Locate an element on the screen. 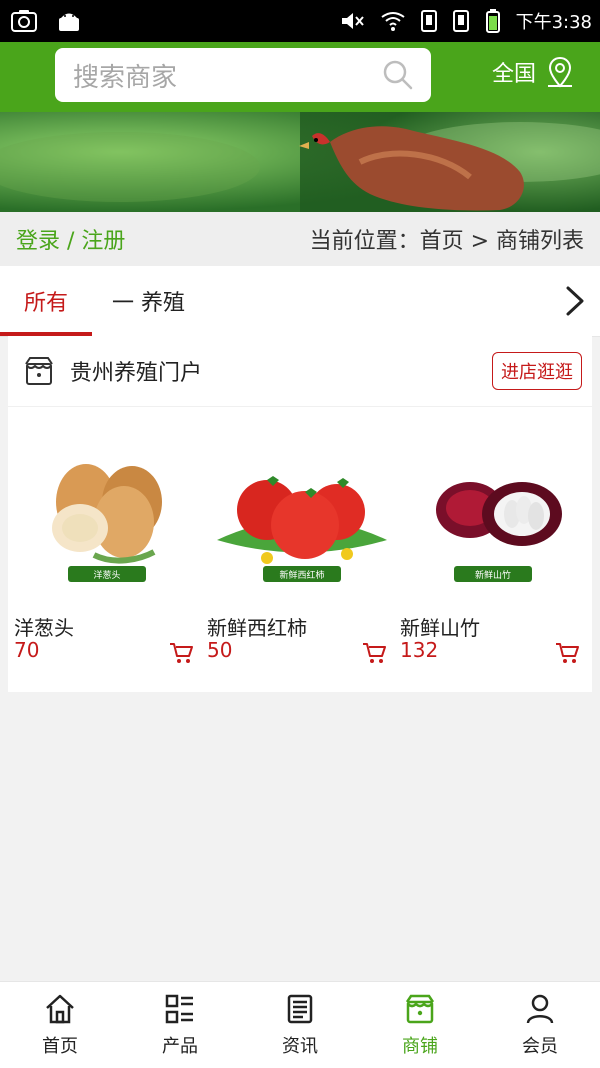 The image size is (600, 1068). sim1-icon is located at coordinates (428, 21).